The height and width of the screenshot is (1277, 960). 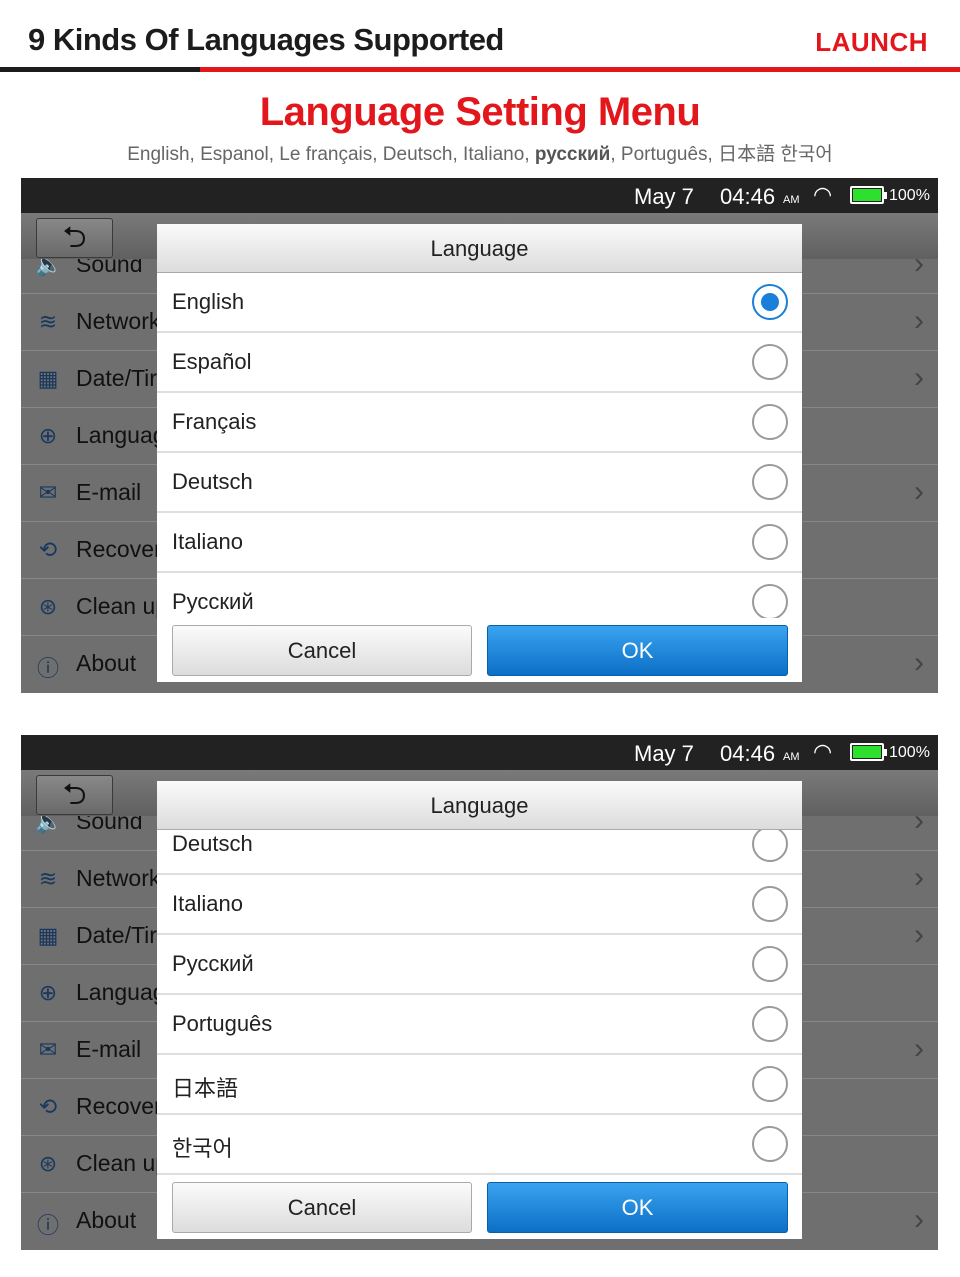 What do you see at coordinates (48, 992) in the screenshot?
I see `globe-icon: ⊕` at bounding box center [48, 992].